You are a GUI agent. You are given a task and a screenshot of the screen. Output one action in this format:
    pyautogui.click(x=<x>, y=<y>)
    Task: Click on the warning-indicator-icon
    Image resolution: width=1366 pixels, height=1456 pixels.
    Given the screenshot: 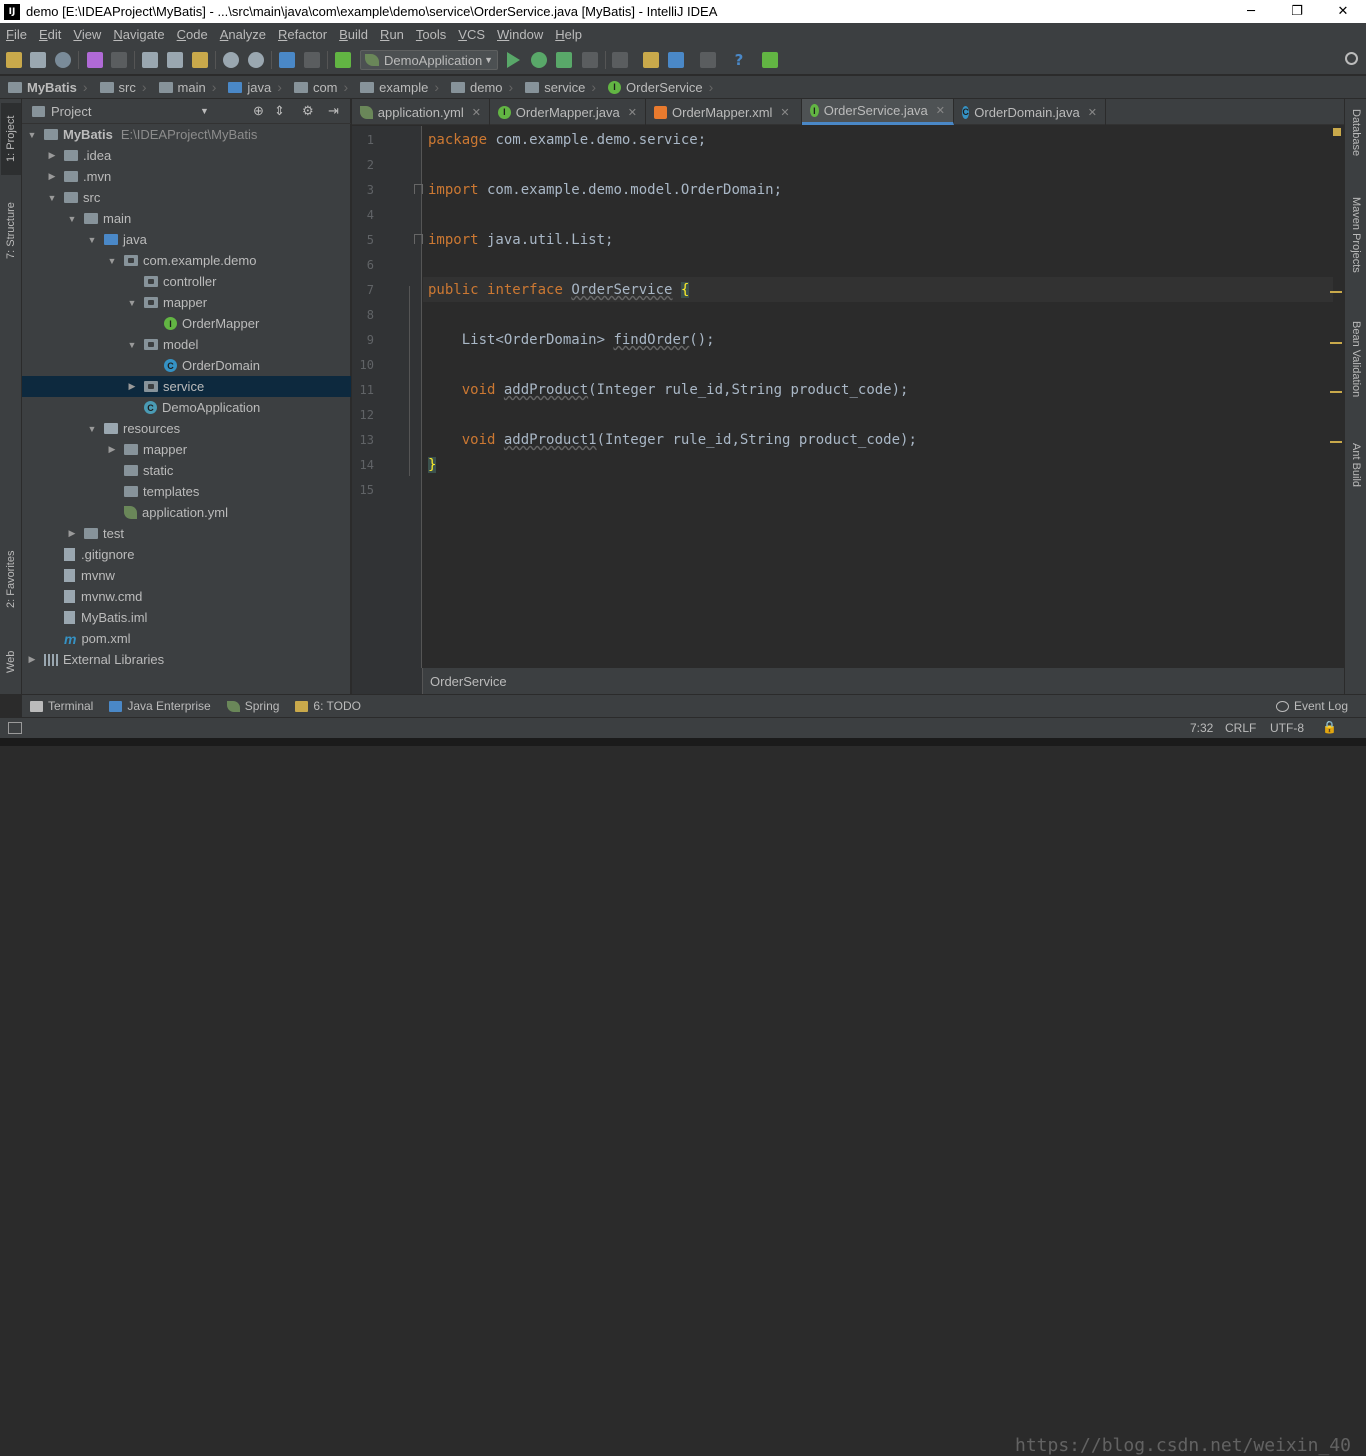 What is the action you would take?
    pyautogui.click(x=1337, y=132)
    